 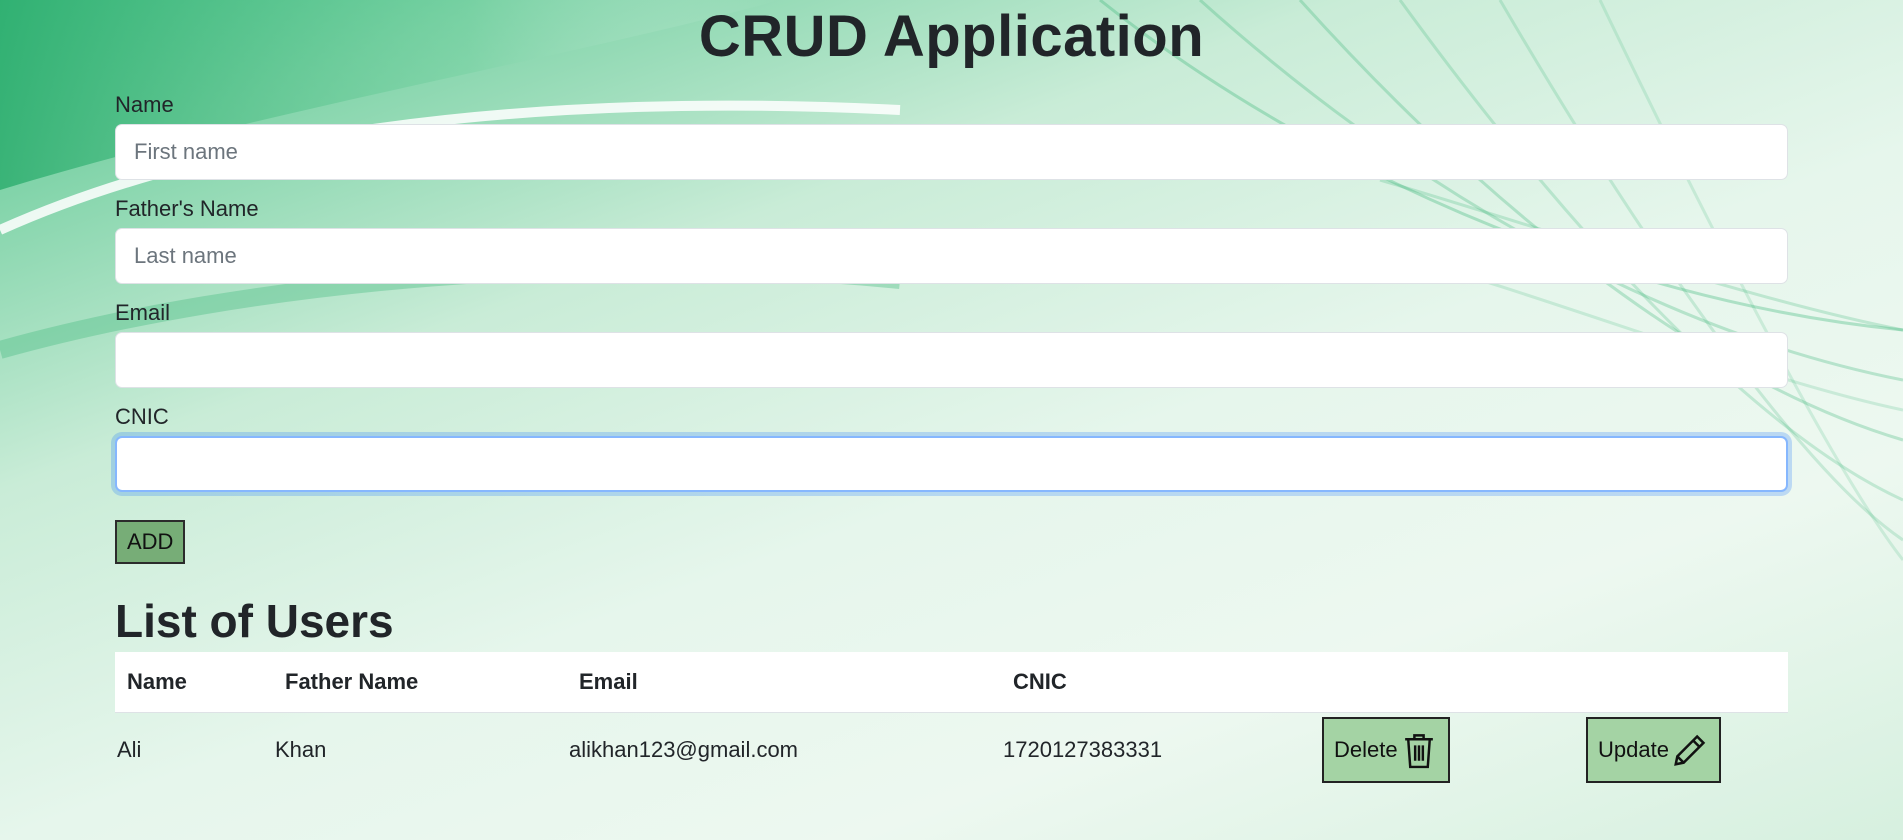 I want to click on table-header-row: Name Father Name Email CNIC, so click(x=951, y=682).